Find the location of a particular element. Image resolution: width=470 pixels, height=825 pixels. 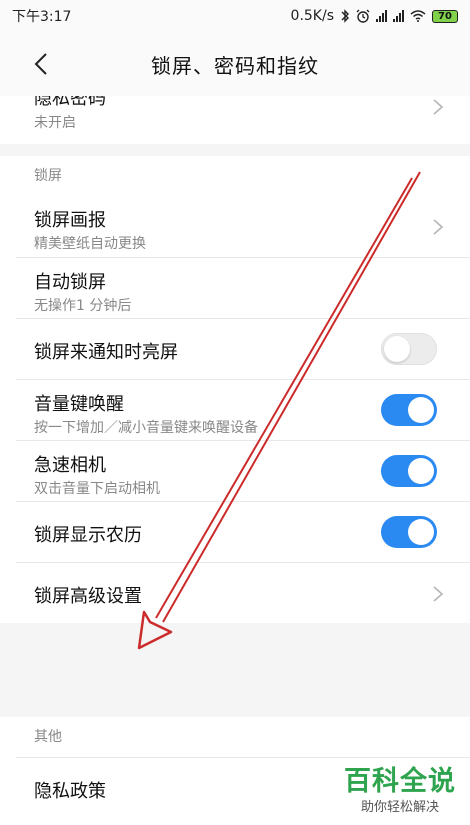

item-subtitle: 按一下增加／减小音量键来唤醒设备 is located at coordinates (146, 428).